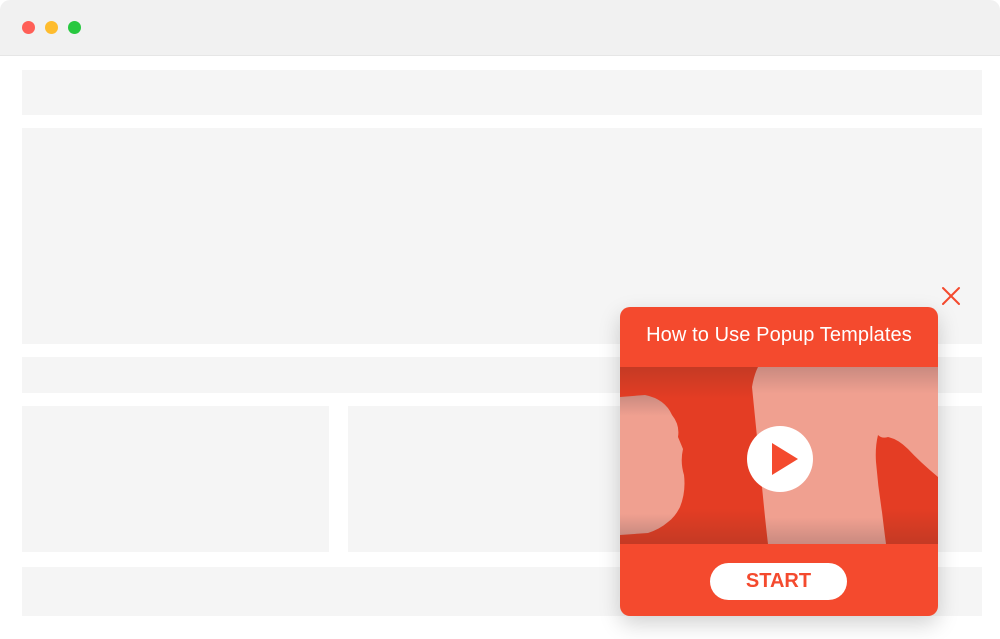 The height and width of the screenshot is (639, 1000). I want to click on close-icon, so click(951, 296).